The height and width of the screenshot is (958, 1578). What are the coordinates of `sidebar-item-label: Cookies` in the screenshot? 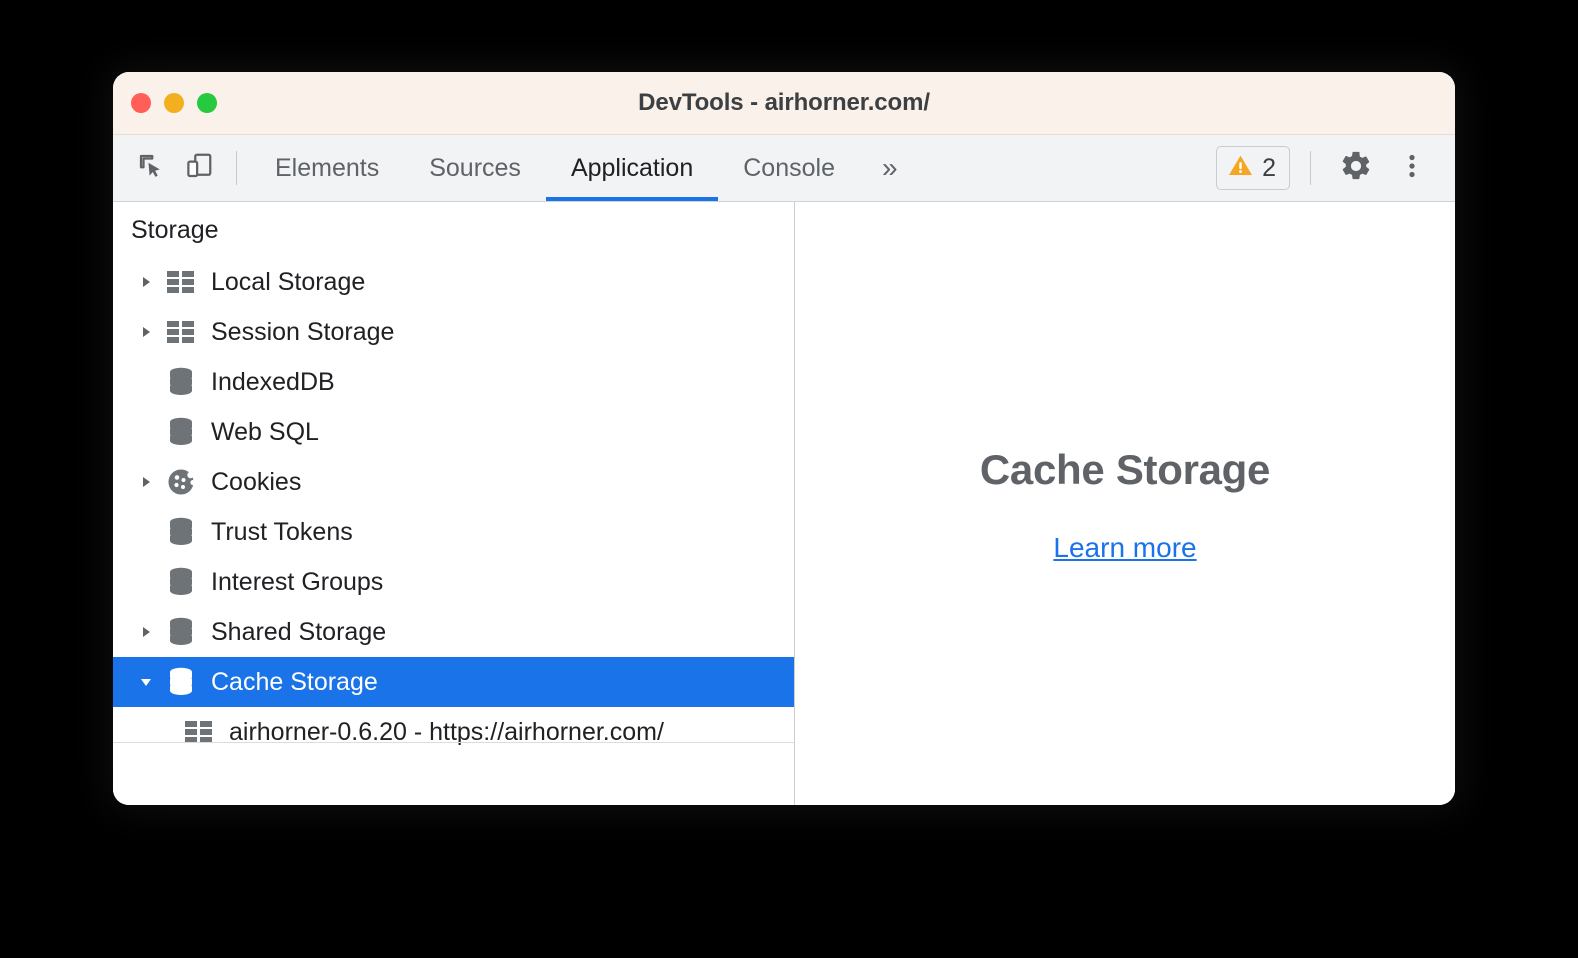 It's located at (256, 481).